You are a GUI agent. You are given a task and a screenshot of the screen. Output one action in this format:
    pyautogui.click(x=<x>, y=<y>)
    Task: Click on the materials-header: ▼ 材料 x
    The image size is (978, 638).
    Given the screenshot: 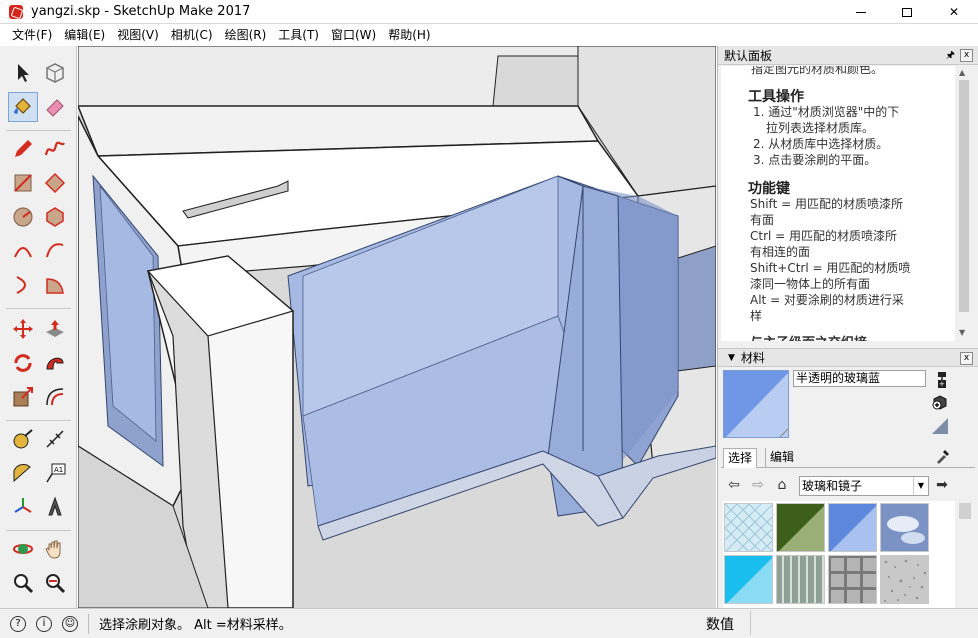 What is the action you would take?
    pyautogui.click(x=848, y=357)
    